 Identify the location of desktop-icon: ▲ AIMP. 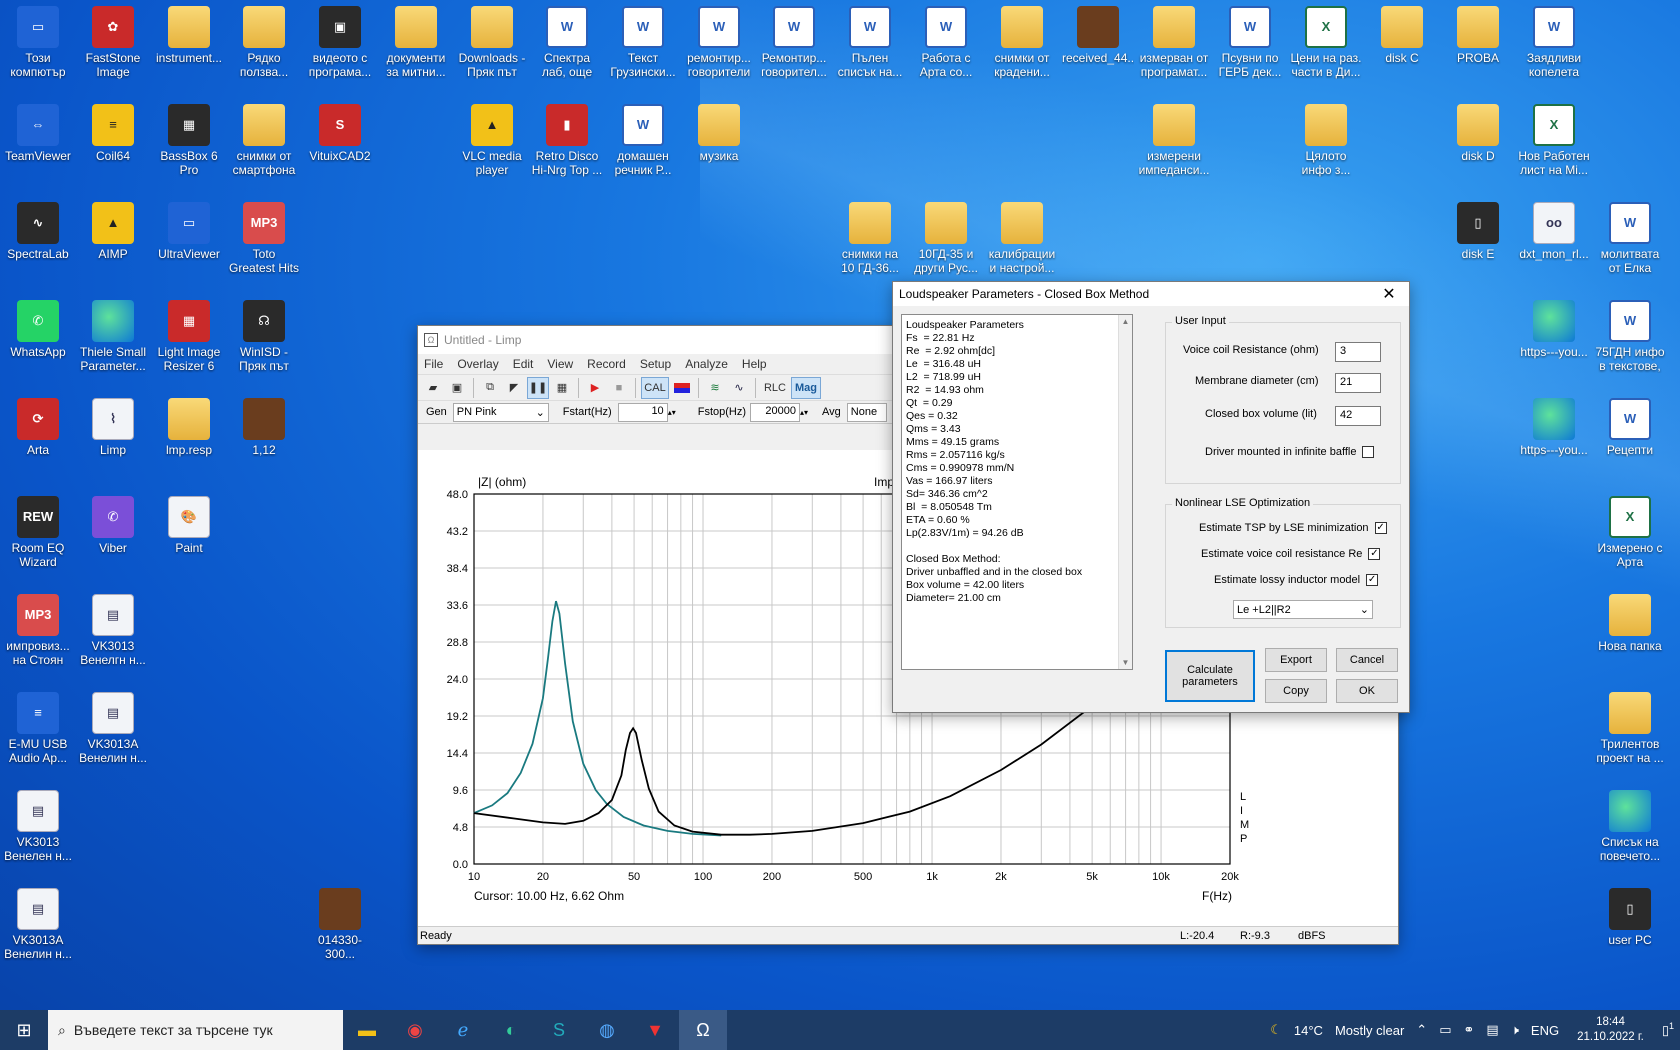
(113, 231).